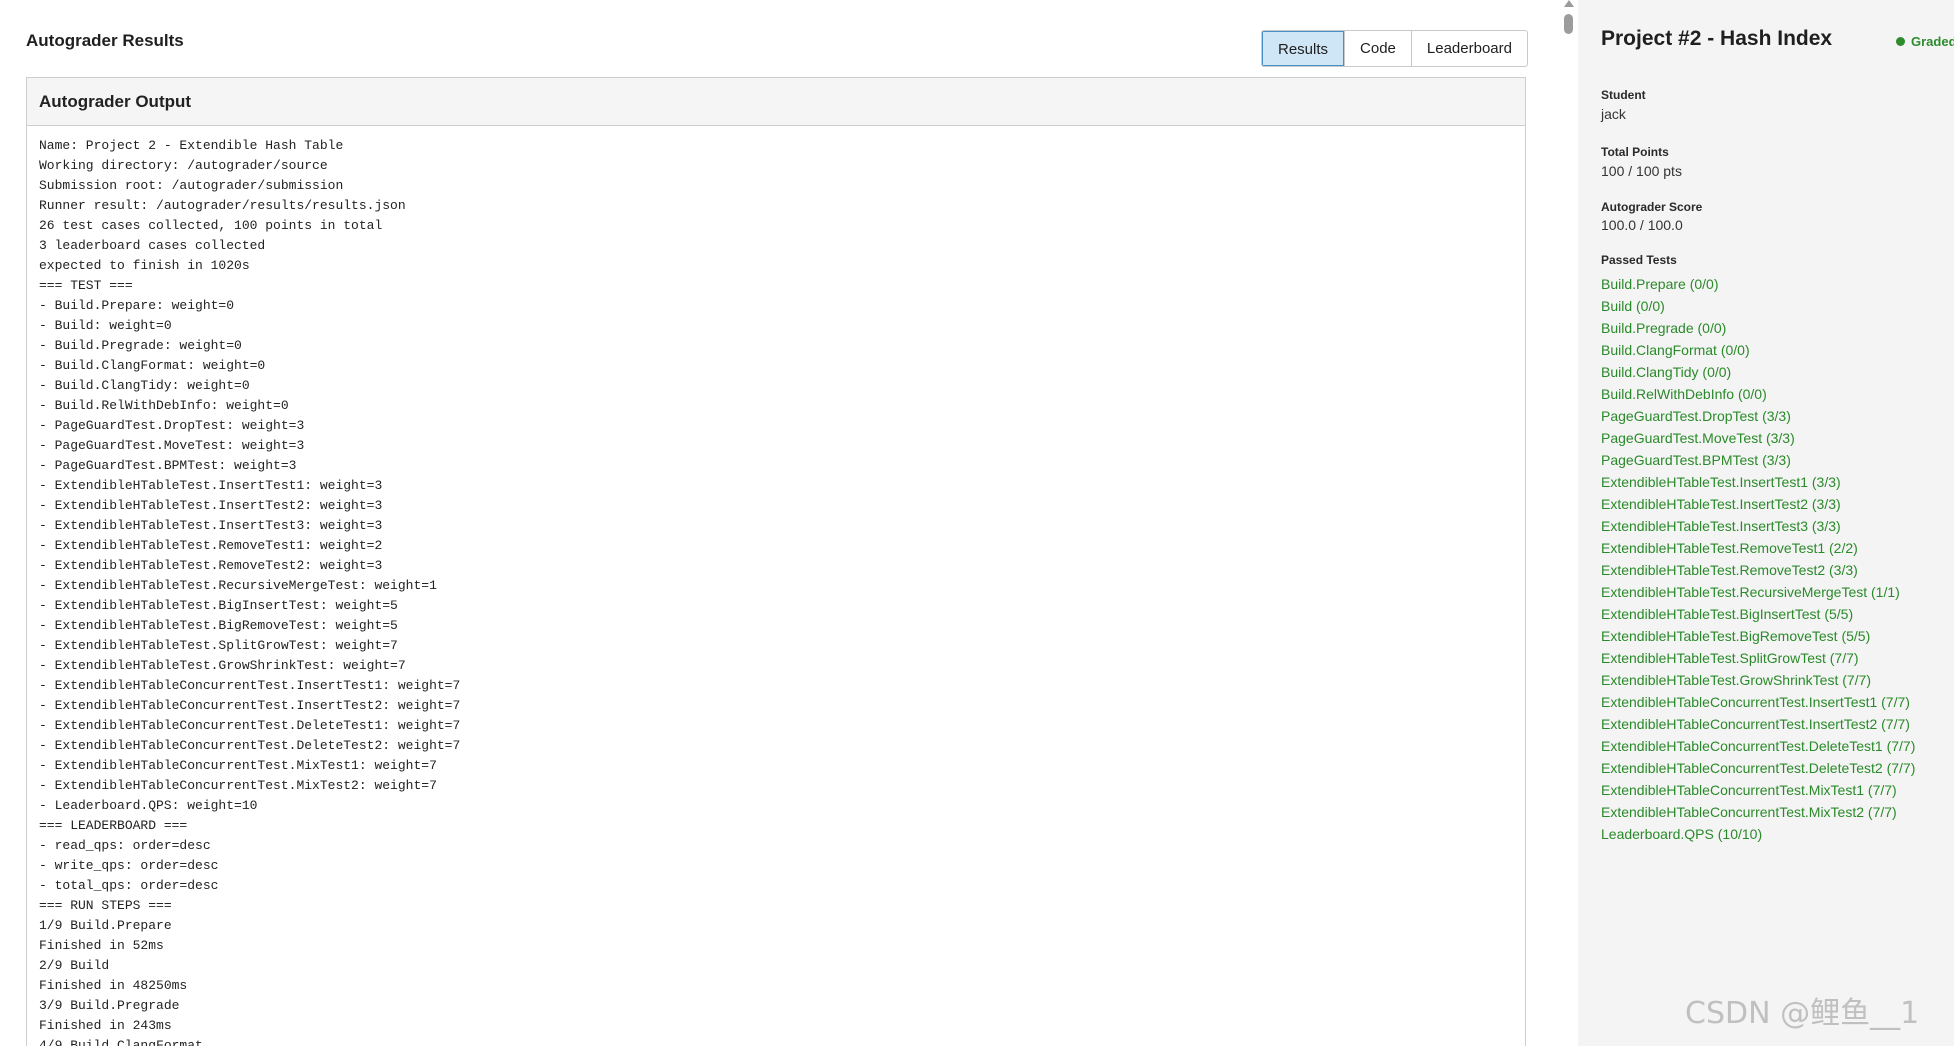  What do you see at coordinates (1802, 1013) in the screenshot?
I see `watermark: CSDN @鲤鱼__1` at bounding box center [1802, 1013].